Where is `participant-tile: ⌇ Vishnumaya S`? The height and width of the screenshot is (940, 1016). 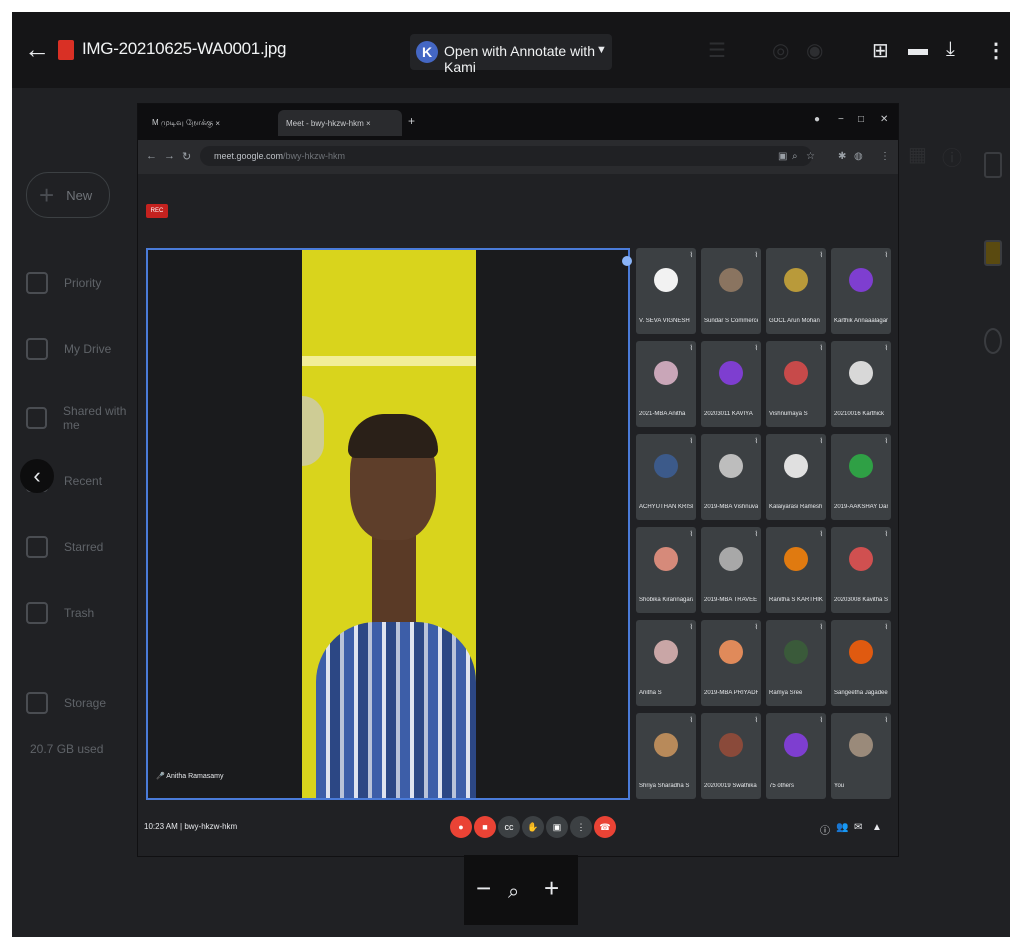
participant-tile: ⌇ Vishnumaya S is located at coordinates (796, 384).